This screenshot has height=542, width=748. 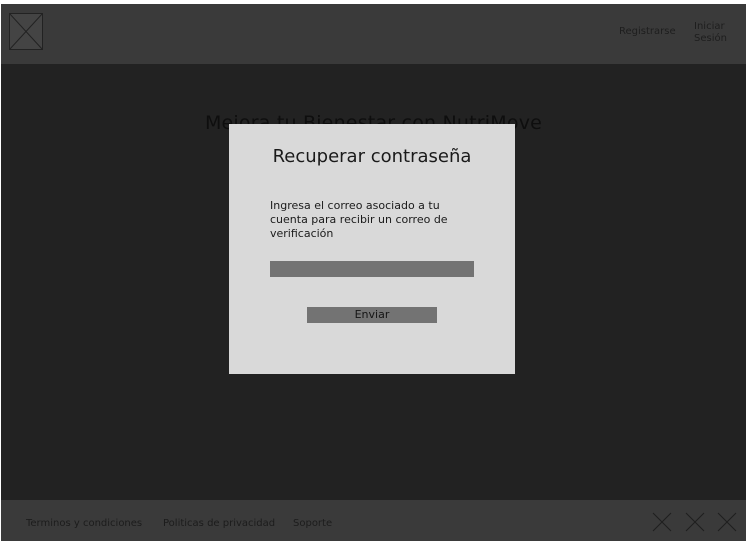 What do you see at coordinates (372, 156) in the screenshot?
I see `modal-title: Recuperar contraseña` at bounding box center [372, 156].